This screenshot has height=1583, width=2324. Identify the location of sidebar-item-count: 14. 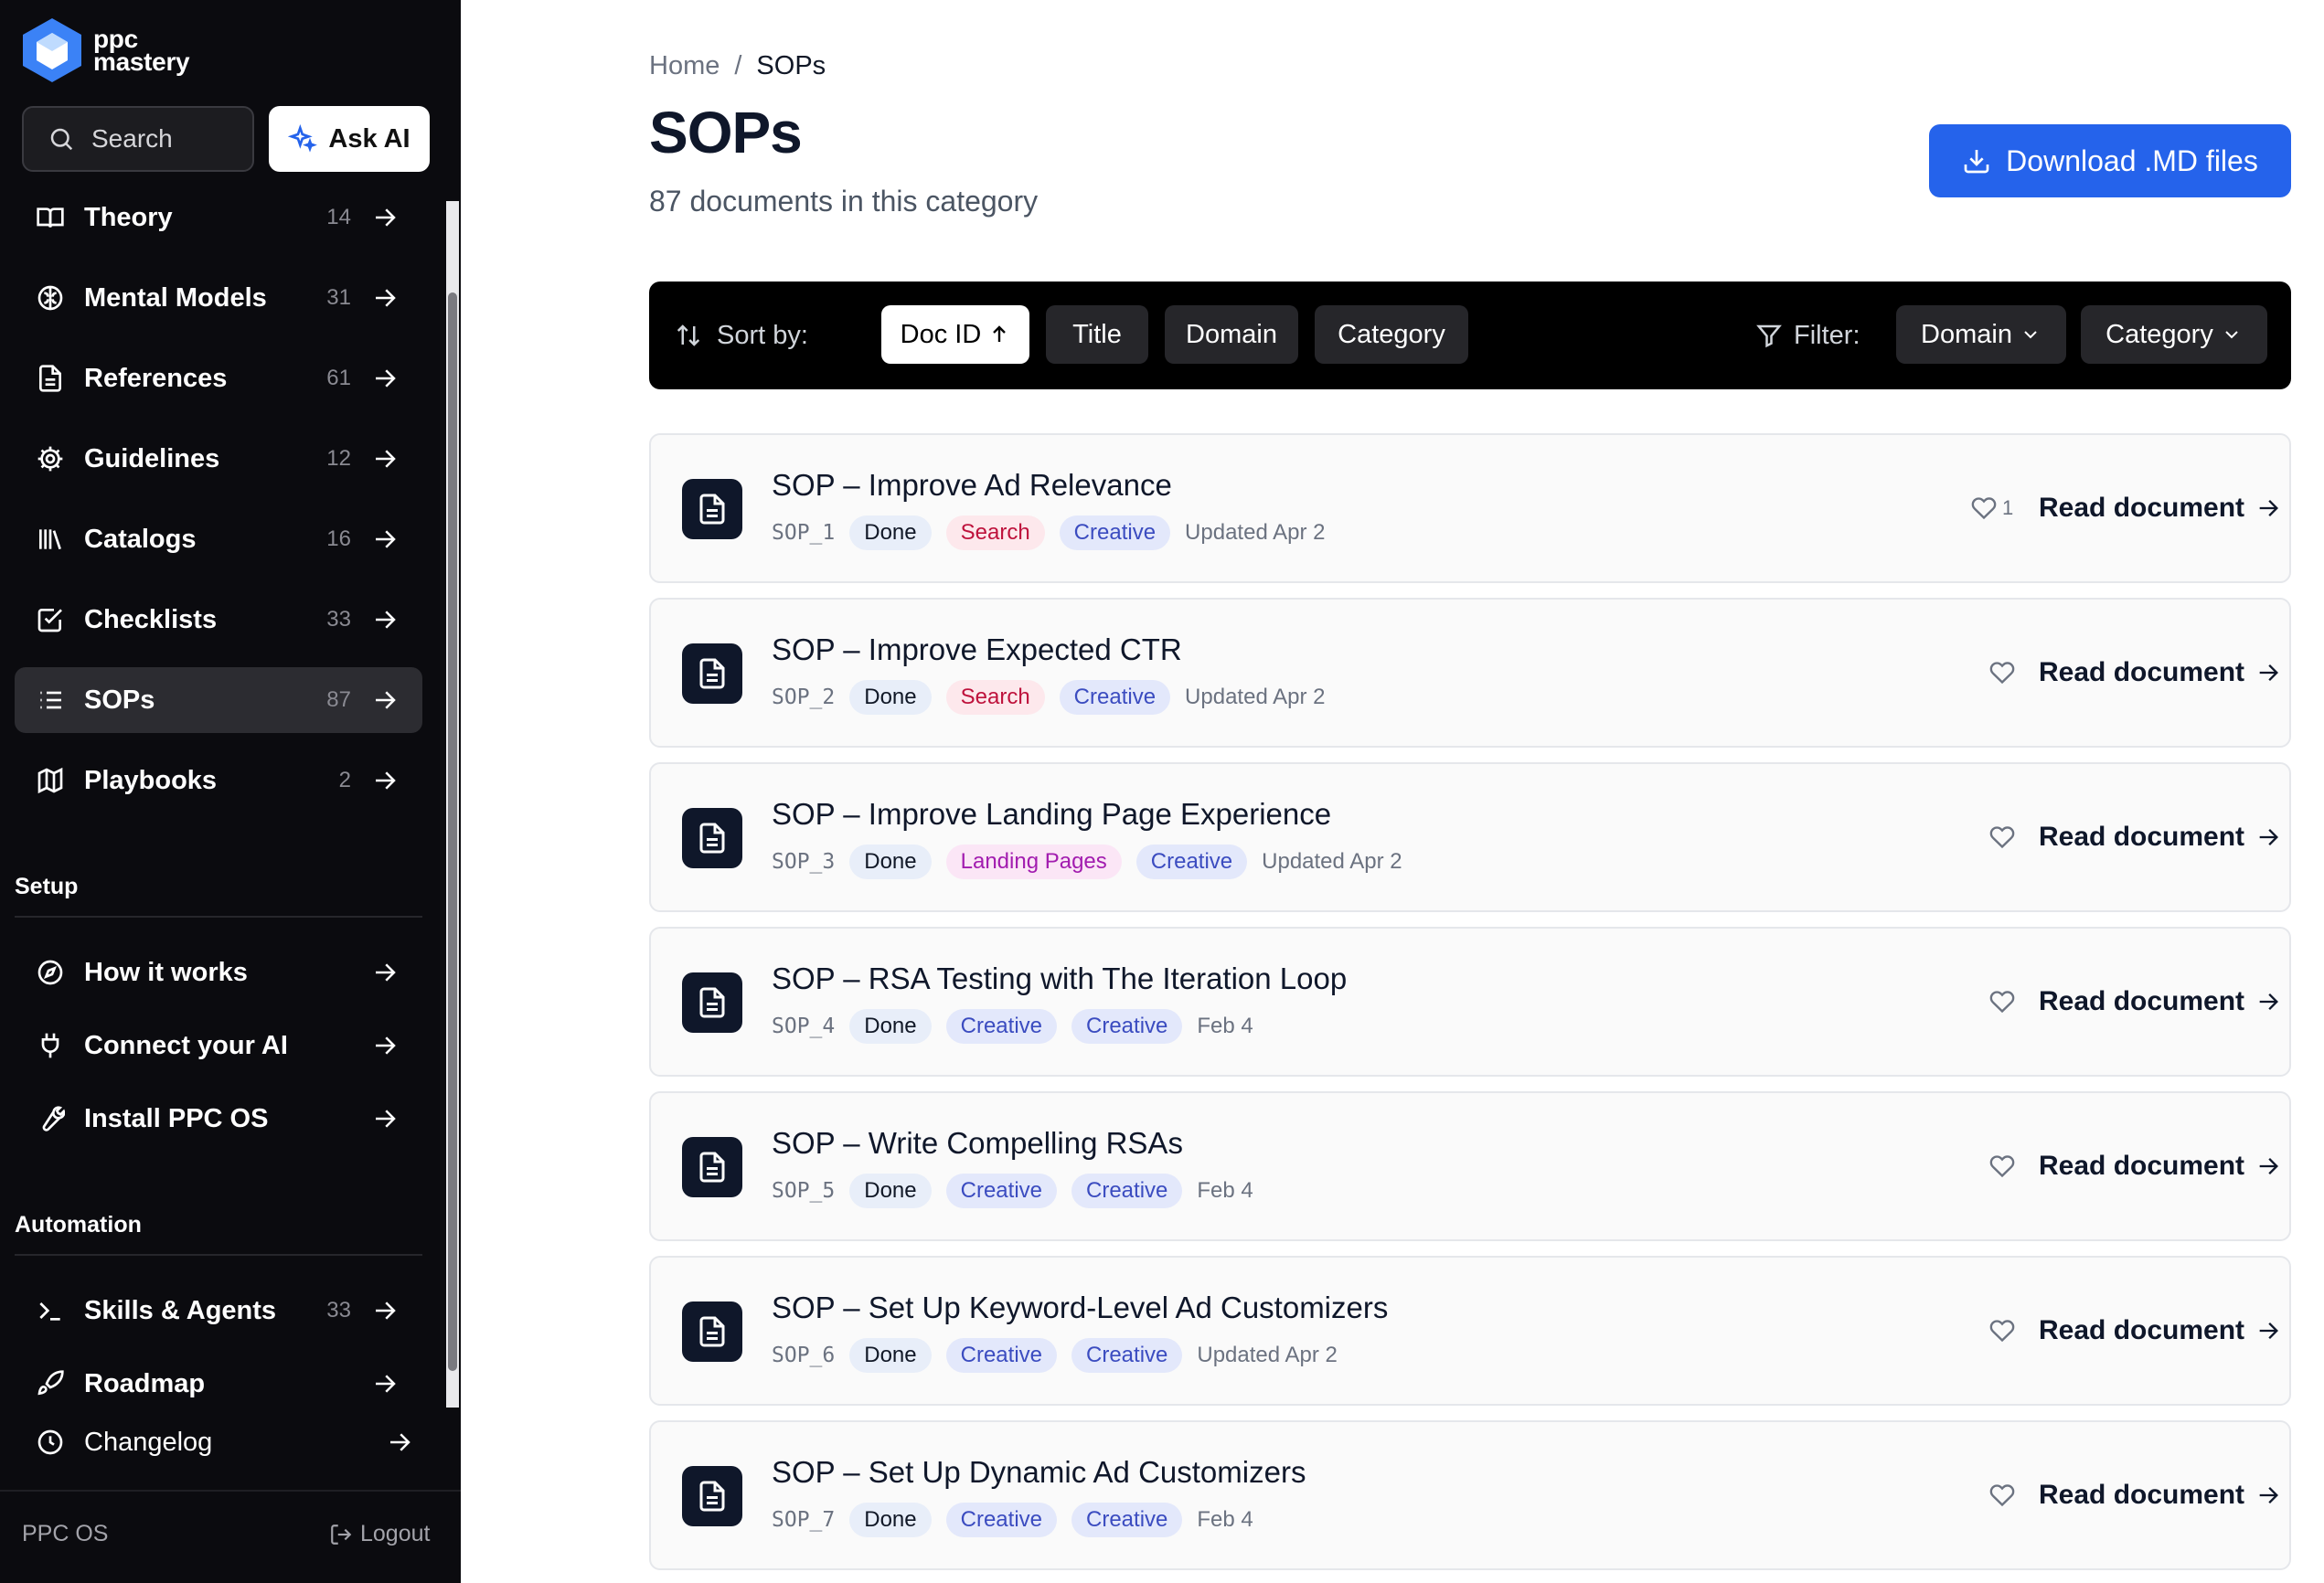
(338, 217).